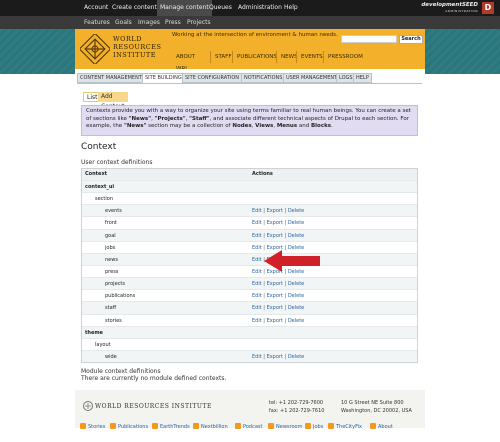 The image size is (500, 442). Describe the element at coordinates (249, 210) in the screenshot. I see `table-row: events Edit | Export | Delete` at that location.